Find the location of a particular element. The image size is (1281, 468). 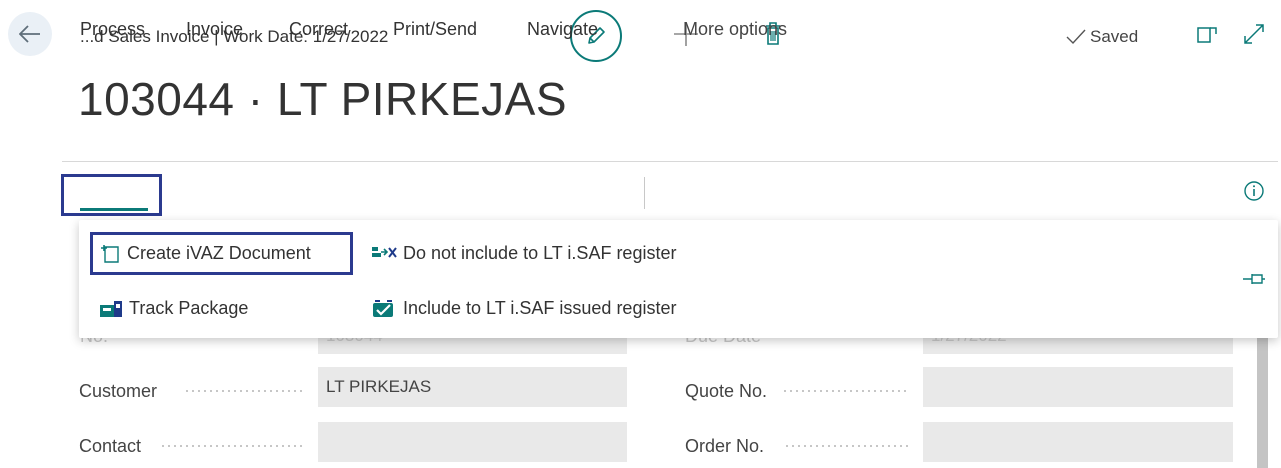

customer-field: LT PIRKEJAS is located at coordinates (472, 387).